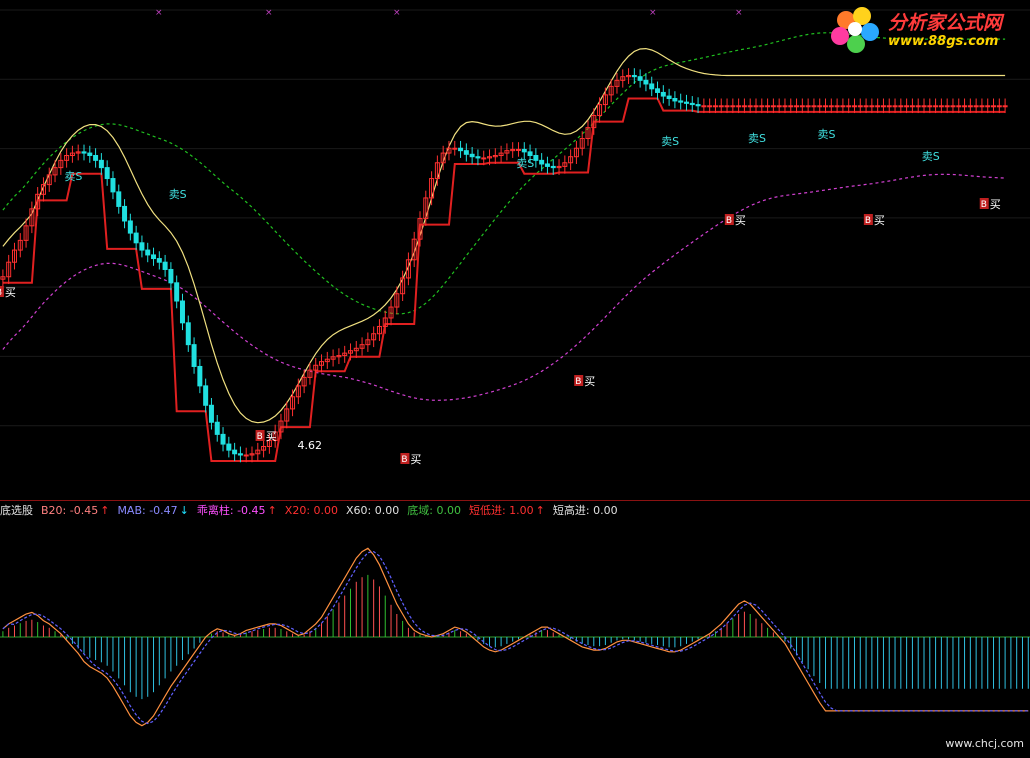  Describe the element at coordinates (984, 743) in the screenshot. I see `watermark: www.chcj.com` at that location.